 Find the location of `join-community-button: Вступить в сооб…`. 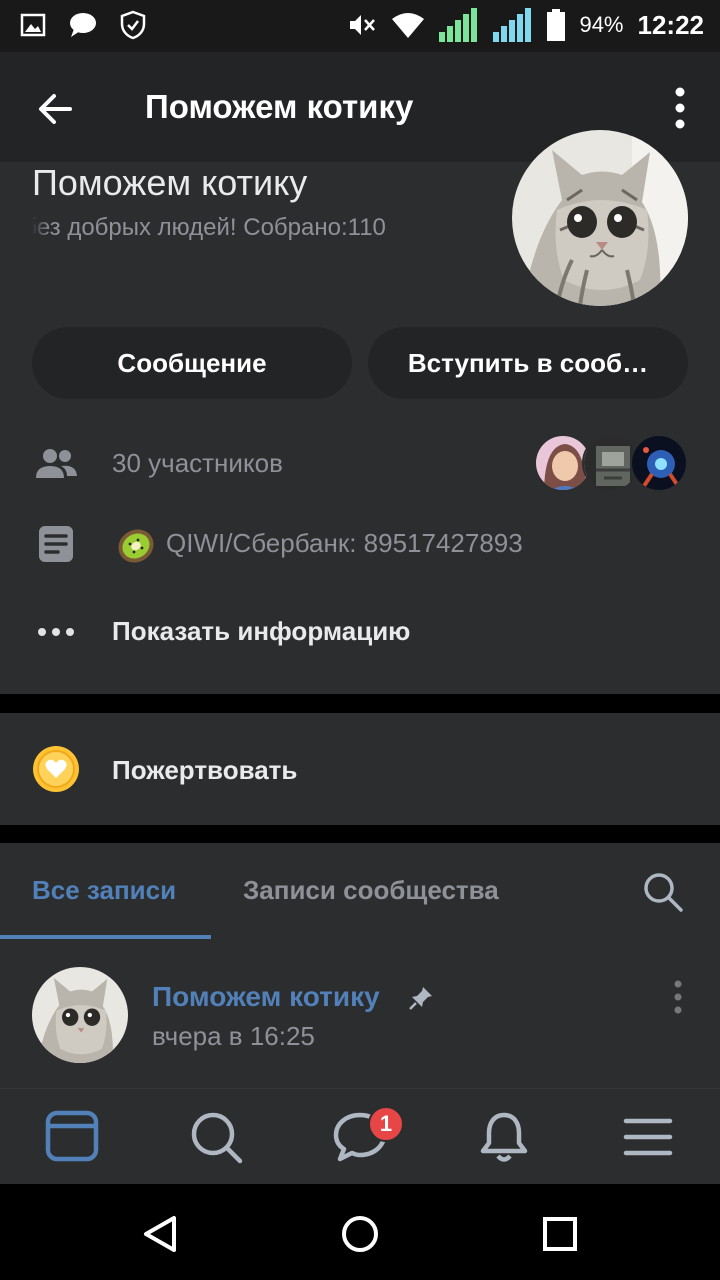

join-community-button: Вступить в сооб… is located at coordinates (528, 363).